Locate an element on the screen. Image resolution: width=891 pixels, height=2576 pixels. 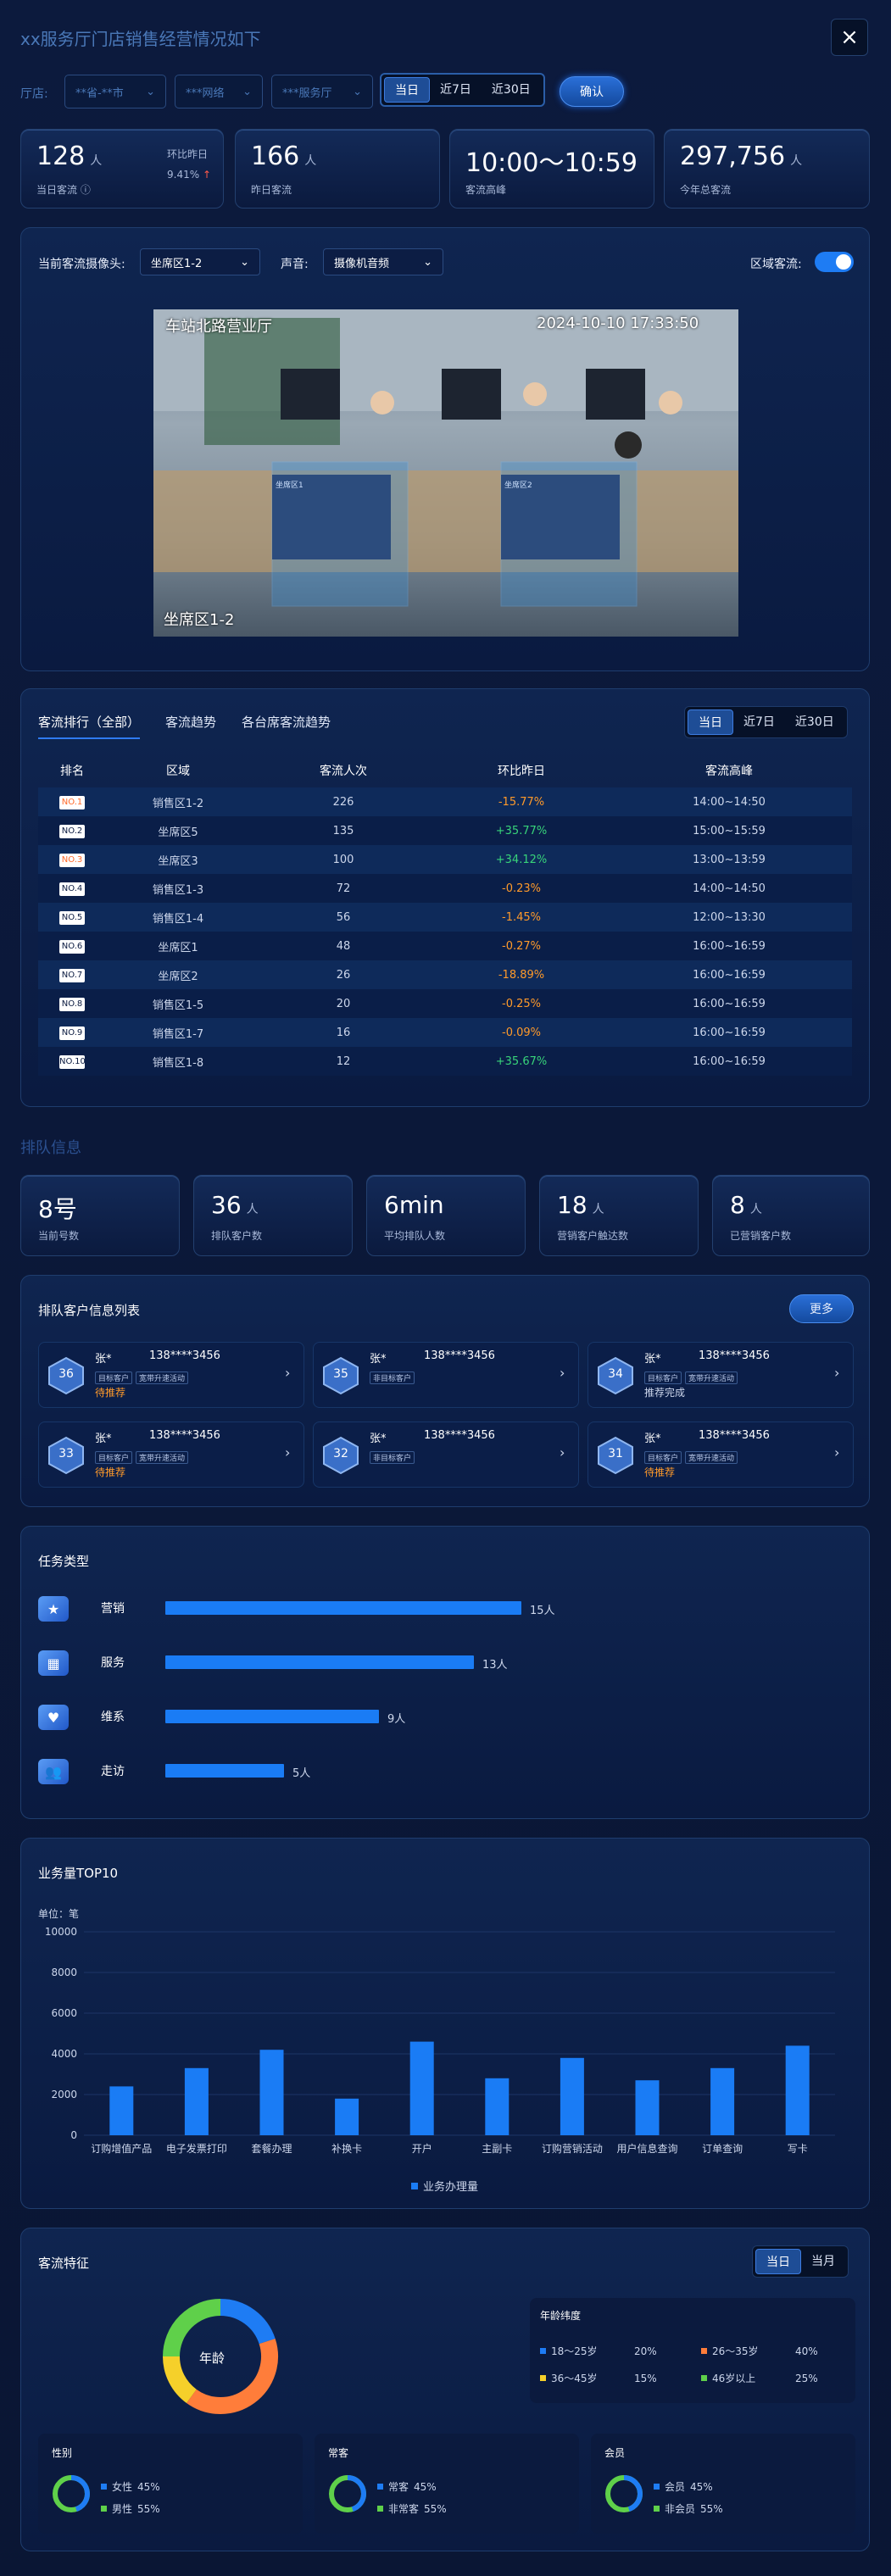
monitor is located at coordinates (472, 394).